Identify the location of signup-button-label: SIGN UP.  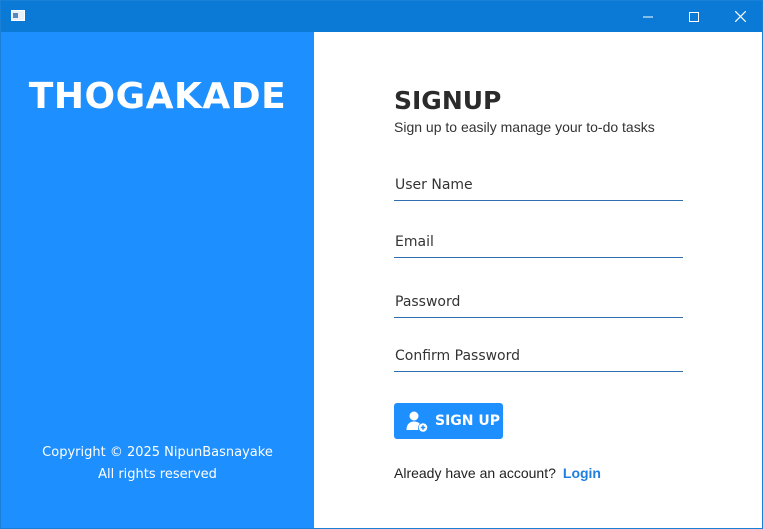
(468, 421).